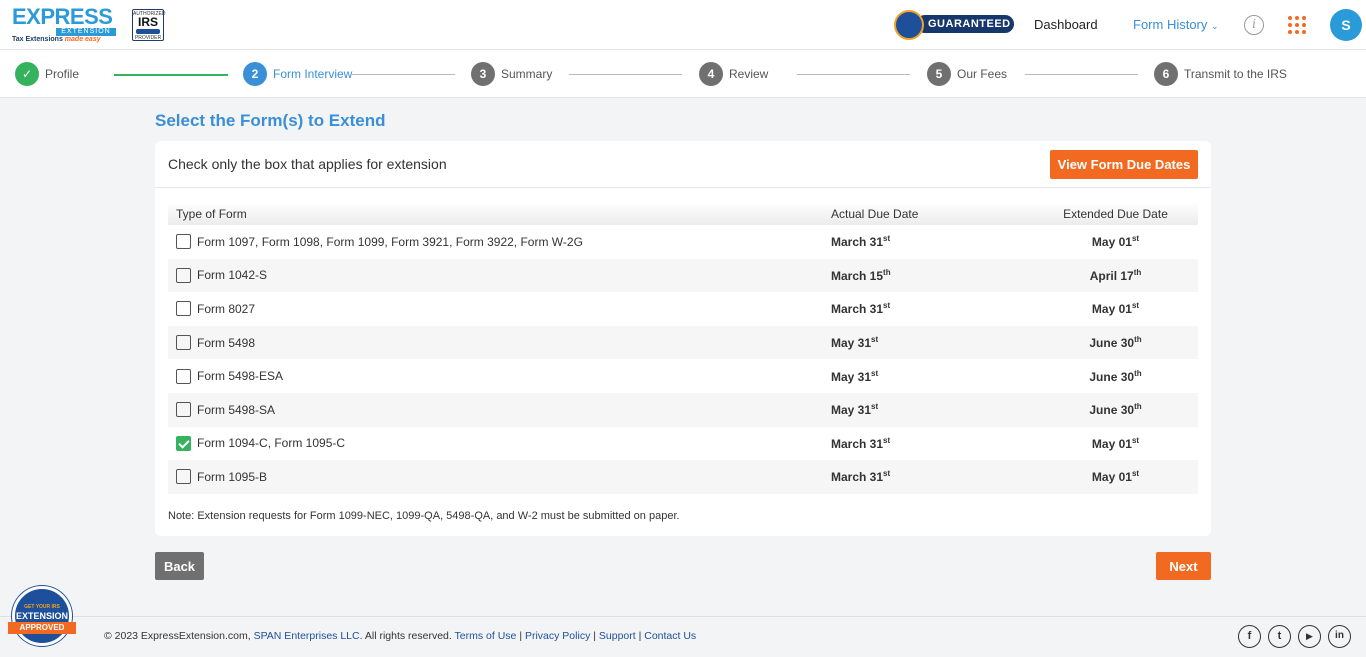 The height and width of the screenshot is (657, 1366). Describe the element at coordinates (982, 74) in the screenshot. I see `step-label: Our Fees` at that location.